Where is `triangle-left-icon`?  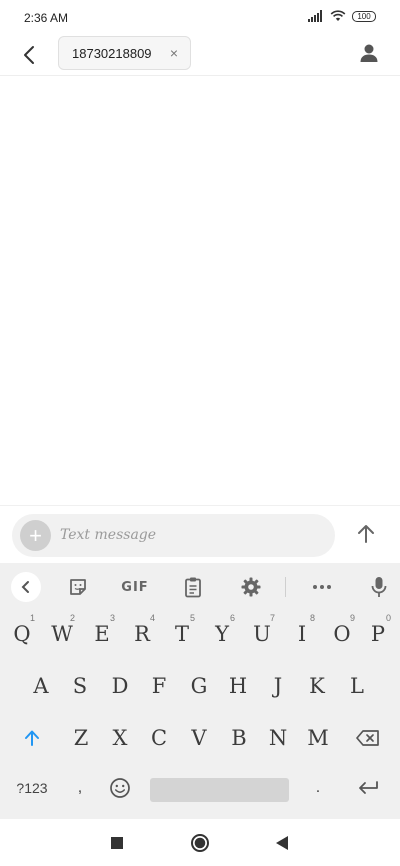
triangle-left-icon is located at coordinates (282, 843).